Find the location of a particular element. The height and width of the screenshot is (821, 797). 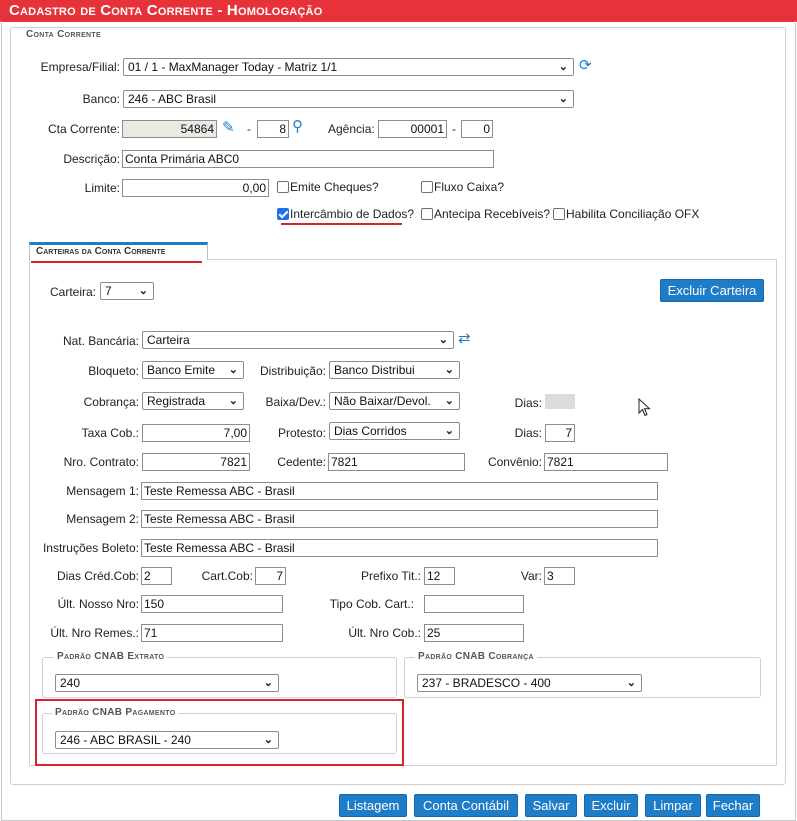

taxa-cob-input: 7,00 is located at coordinates (196, 433).